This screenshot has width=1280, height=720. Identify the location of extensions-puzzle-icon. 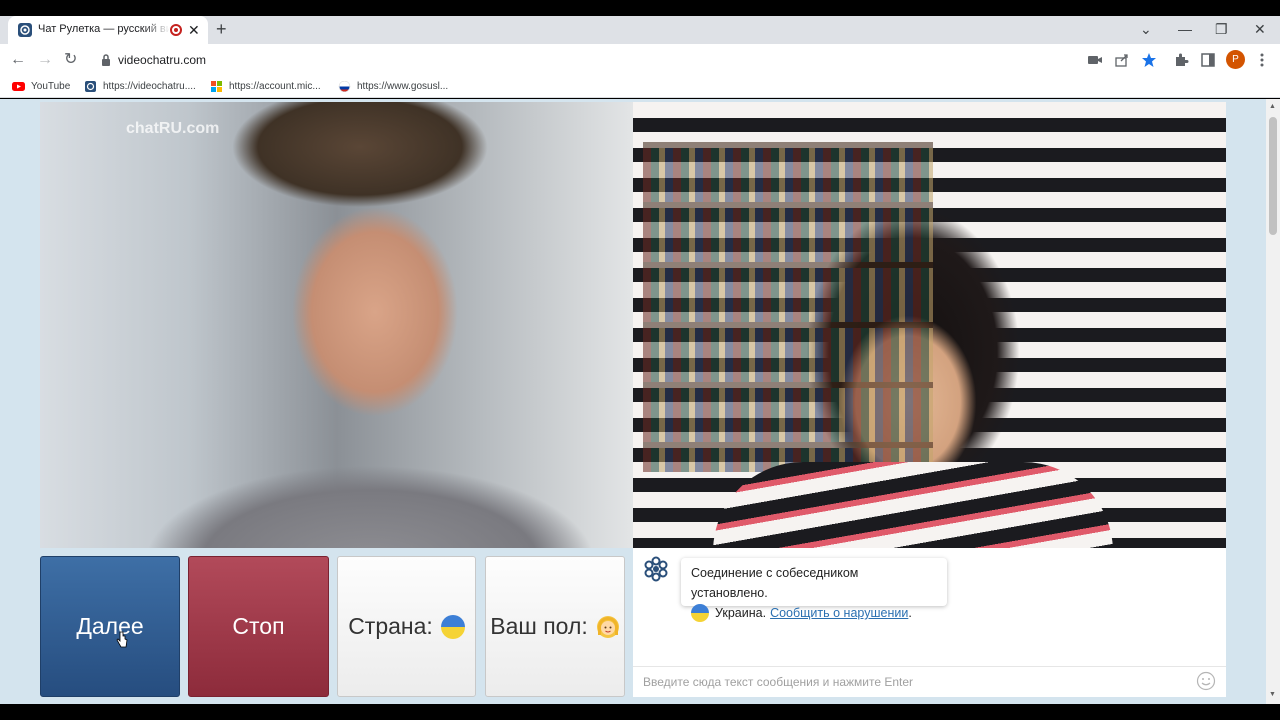
(1181, 60).